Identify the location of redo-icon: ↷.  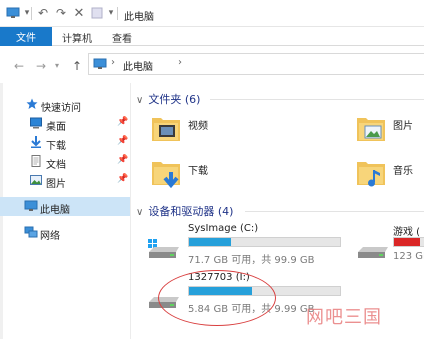
(61, 13).